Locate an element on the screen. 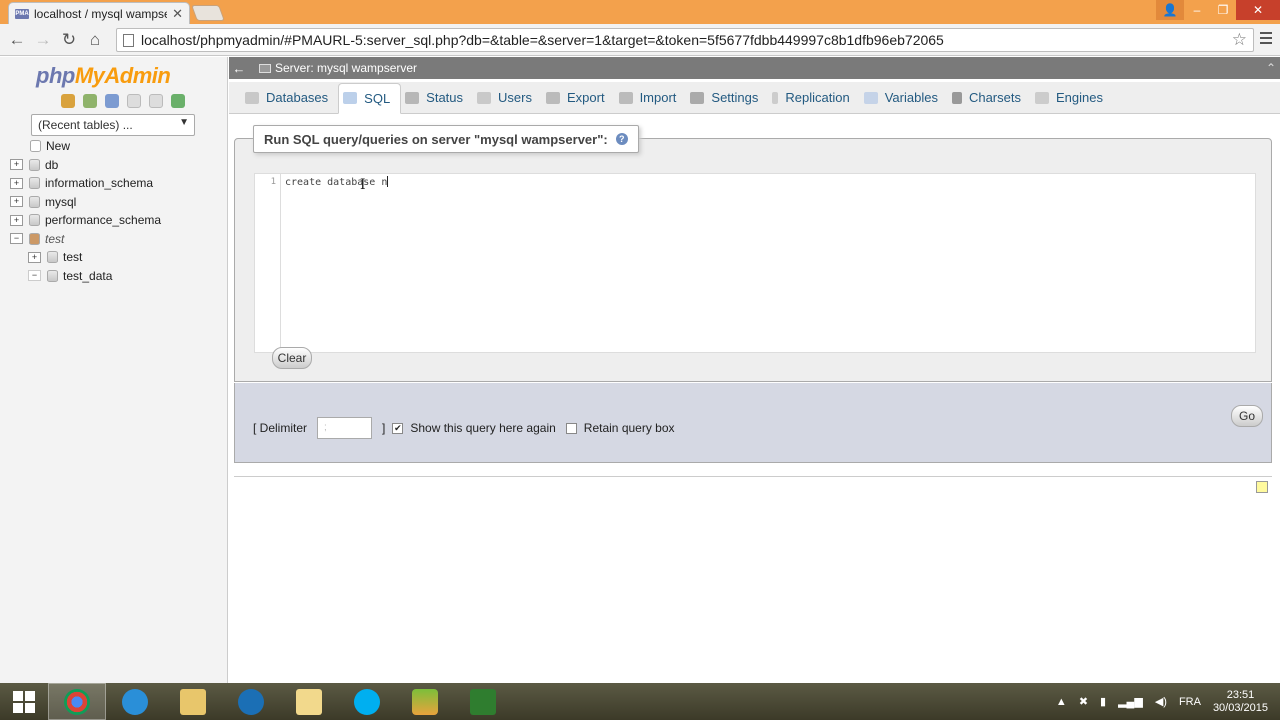 This screenshot has height=720, width=1280. reload-nav-icon is located at coordinates (178, 101).